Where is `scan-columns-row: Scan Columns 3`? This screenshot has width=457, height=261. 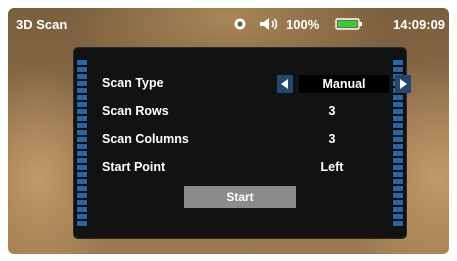
scan-columns-row: Scan Columns 3 is located at coordinates (237, 140).